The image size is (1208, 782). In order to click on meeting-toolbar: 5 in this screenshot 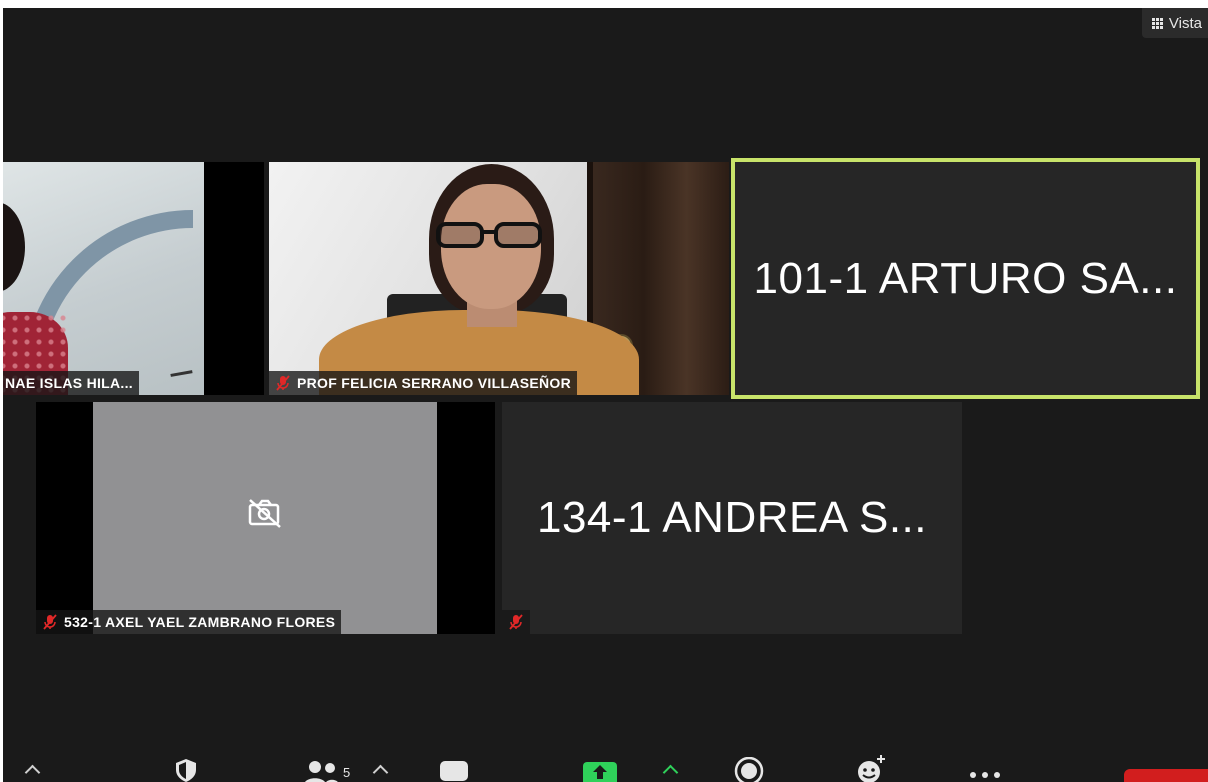, I will do `click(605, 766)`.